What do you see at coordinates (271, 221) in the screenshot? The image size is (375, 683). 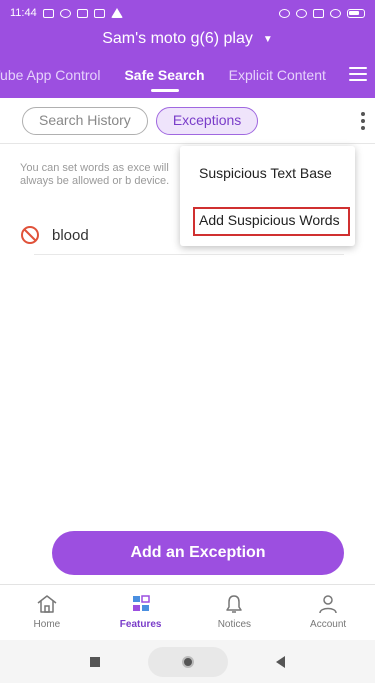 I see `highlight-annotation` at bounding box center [271, 221].